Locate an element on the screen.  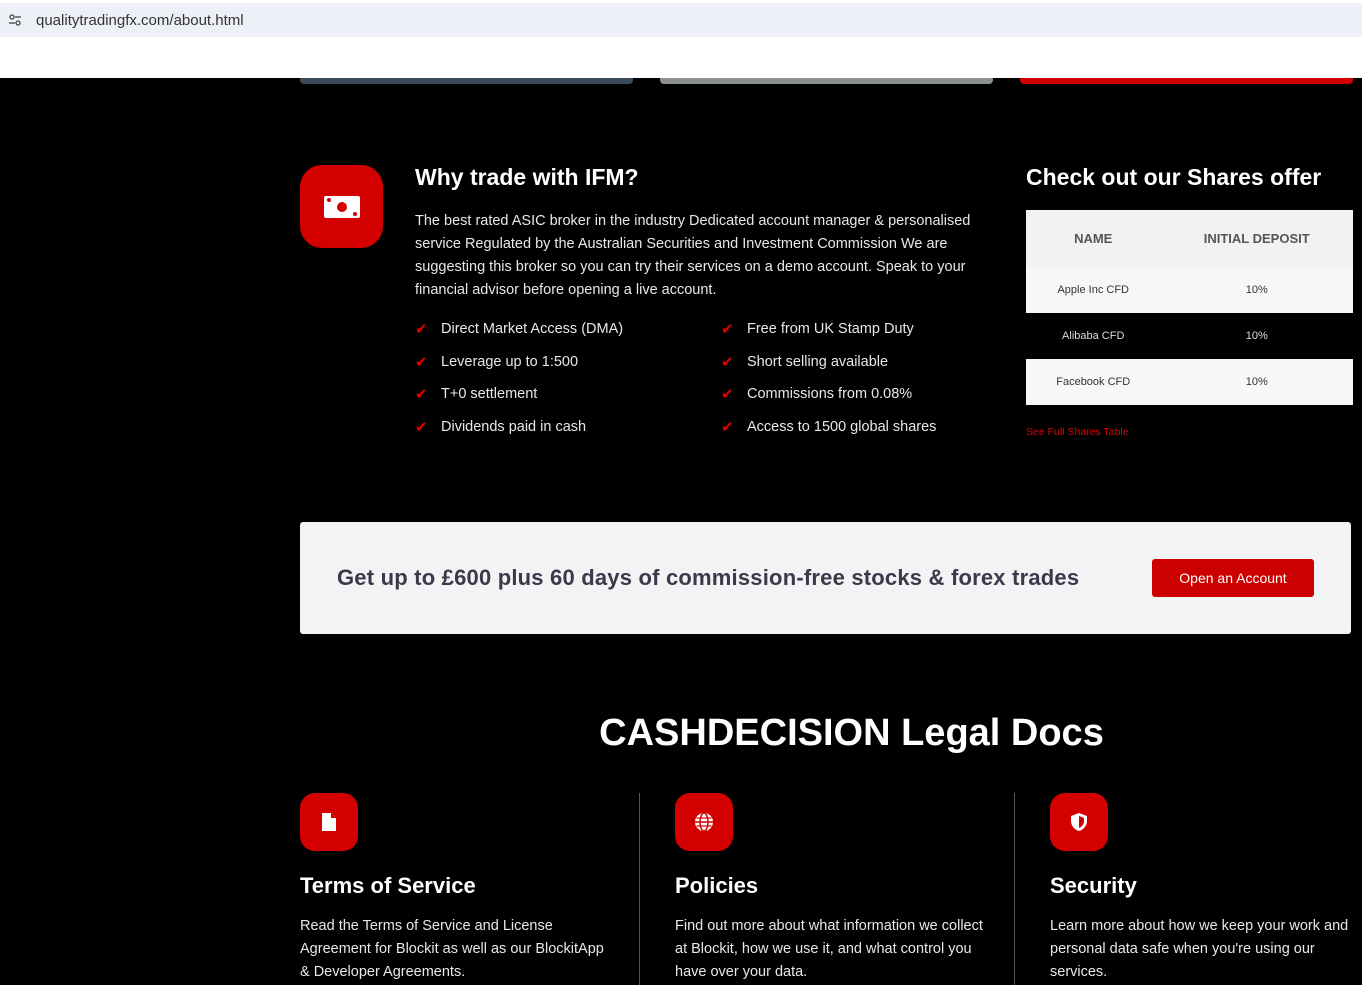
url-text: qualitytradingfx.com/about.html is located at coordinates (140, 20).